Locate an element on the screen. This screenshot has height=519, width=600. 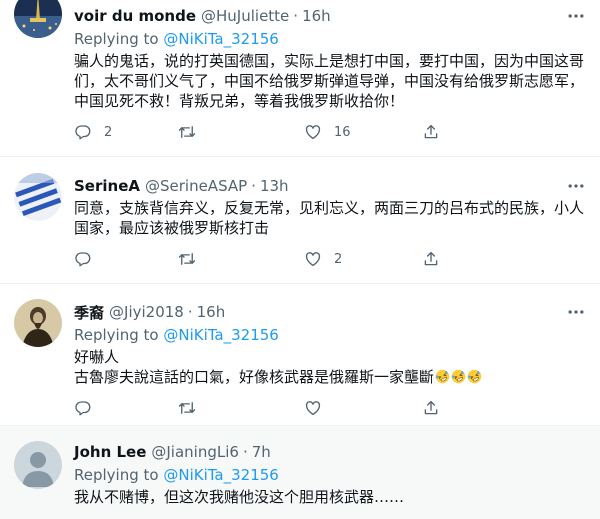
action-bar: 2 is located at coordinates (330, 259).